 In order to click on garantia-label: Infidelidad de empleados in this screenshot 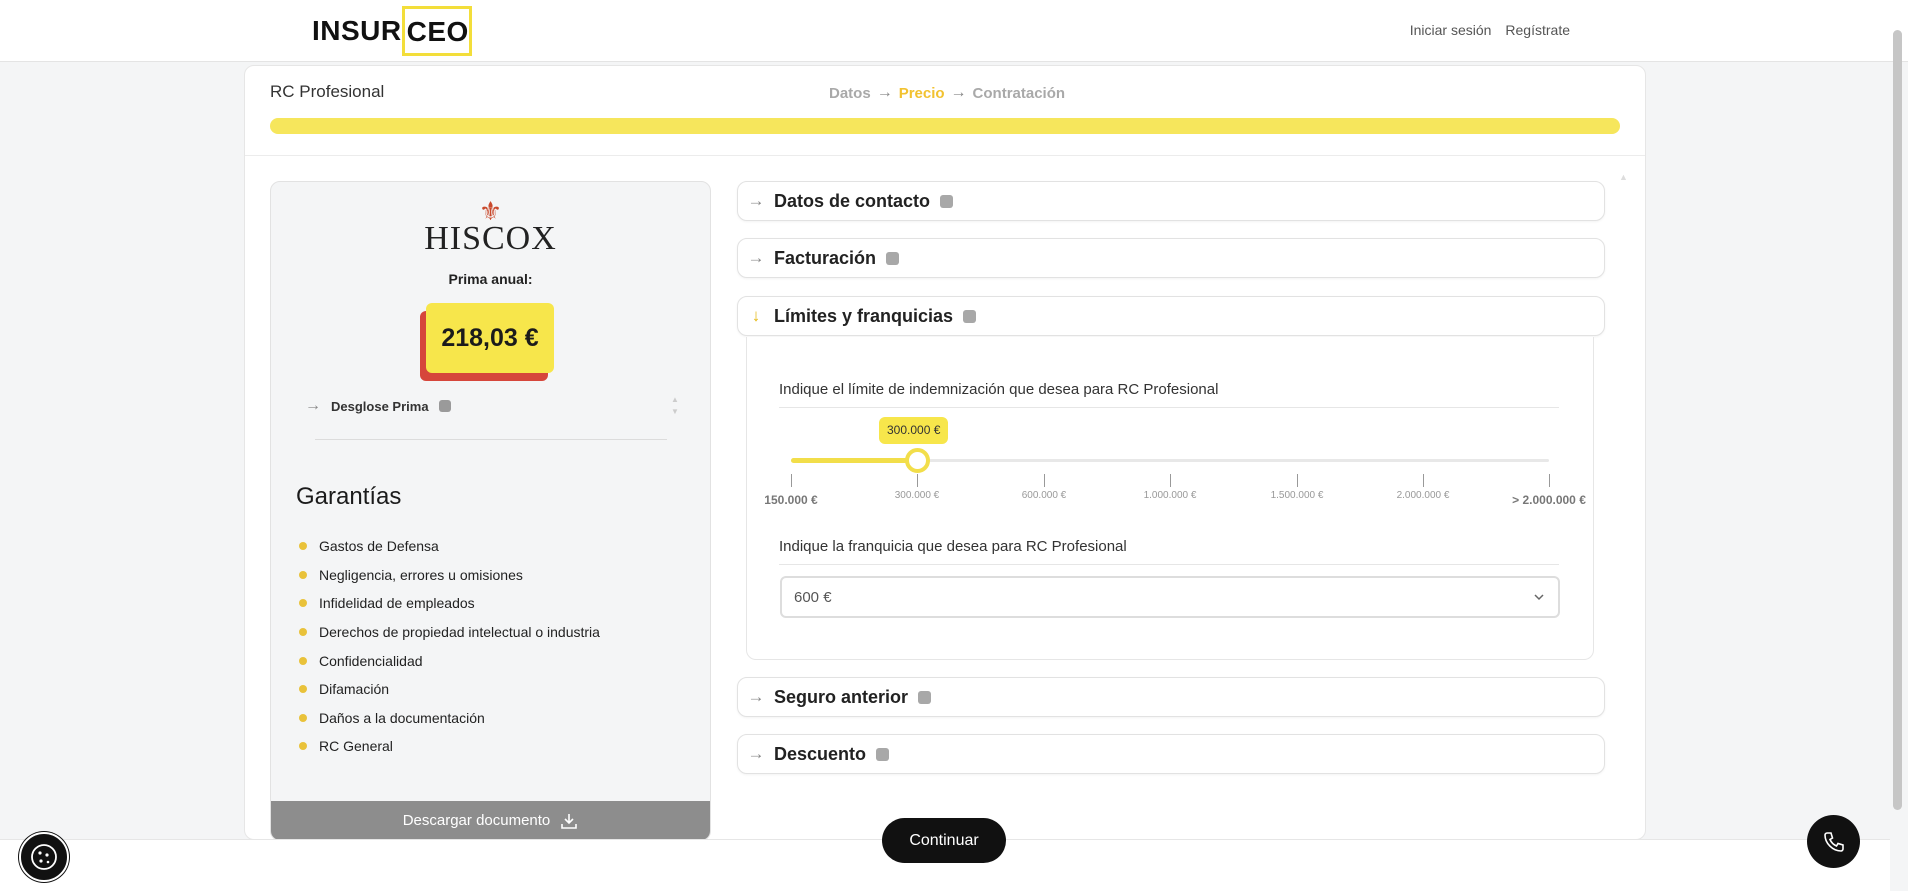, I will do `click(397, 603)`.